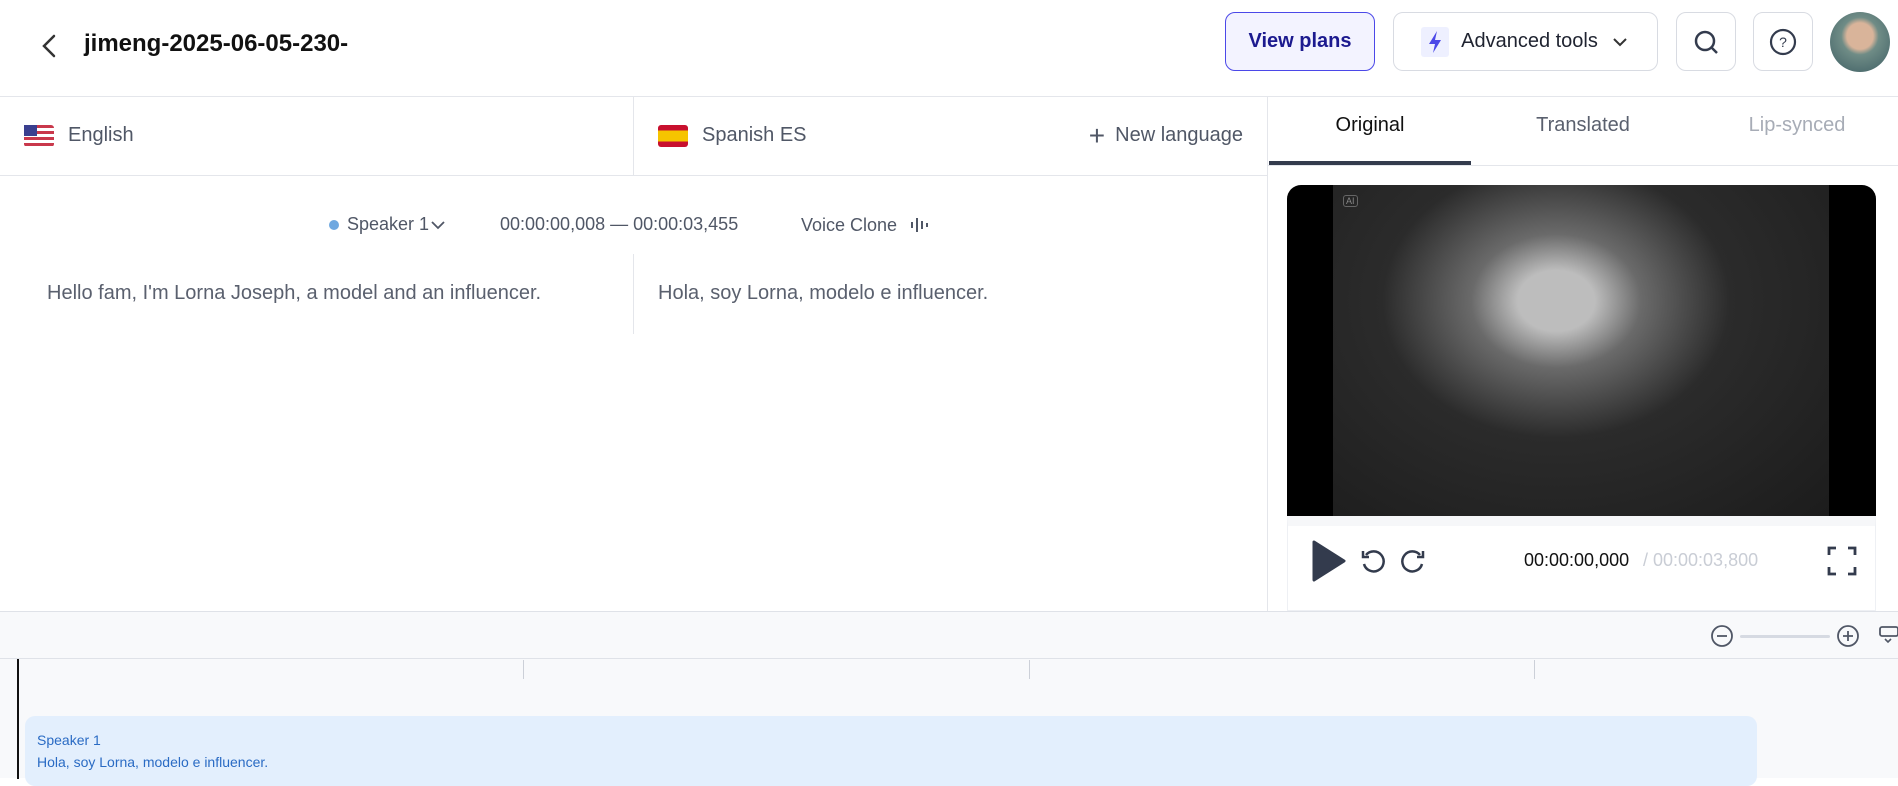 The width and height of the screenshot is (1898, 786). What do you see at coordinates (18, 719) in the screenshot?
I see `playhead` at bounding box center [18, 719].